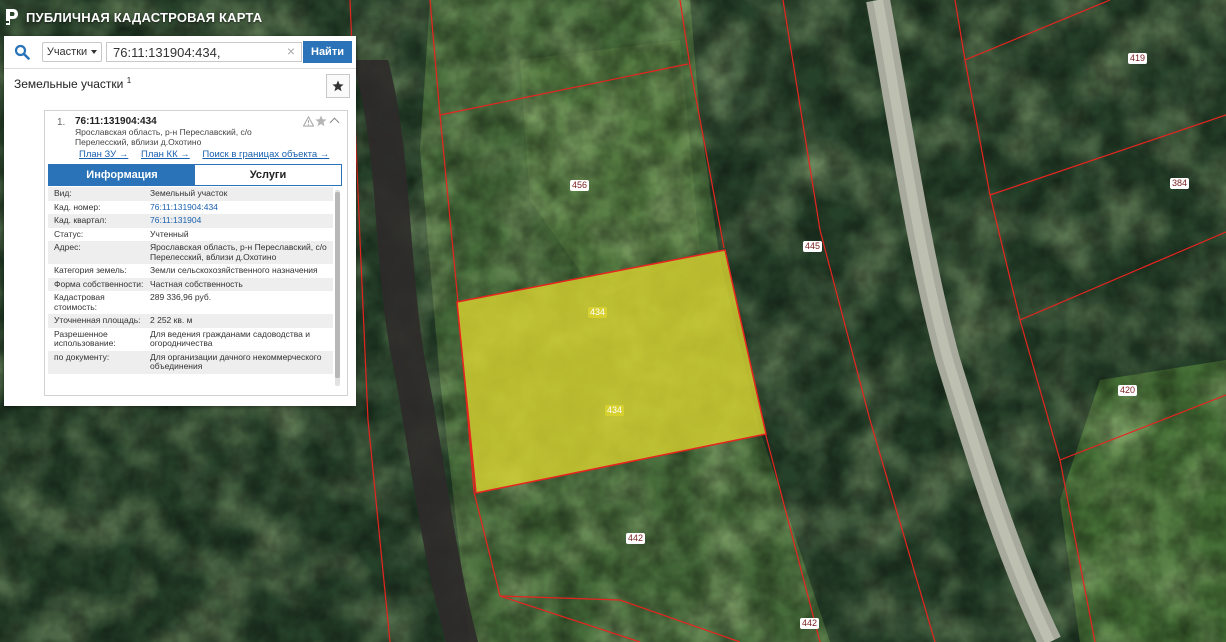 The width and height of the screenshot is (1226, 642). Describe the element at coordinates (12, 17) in the screenshot. I see `rosreestr-logo-icon` at that location.